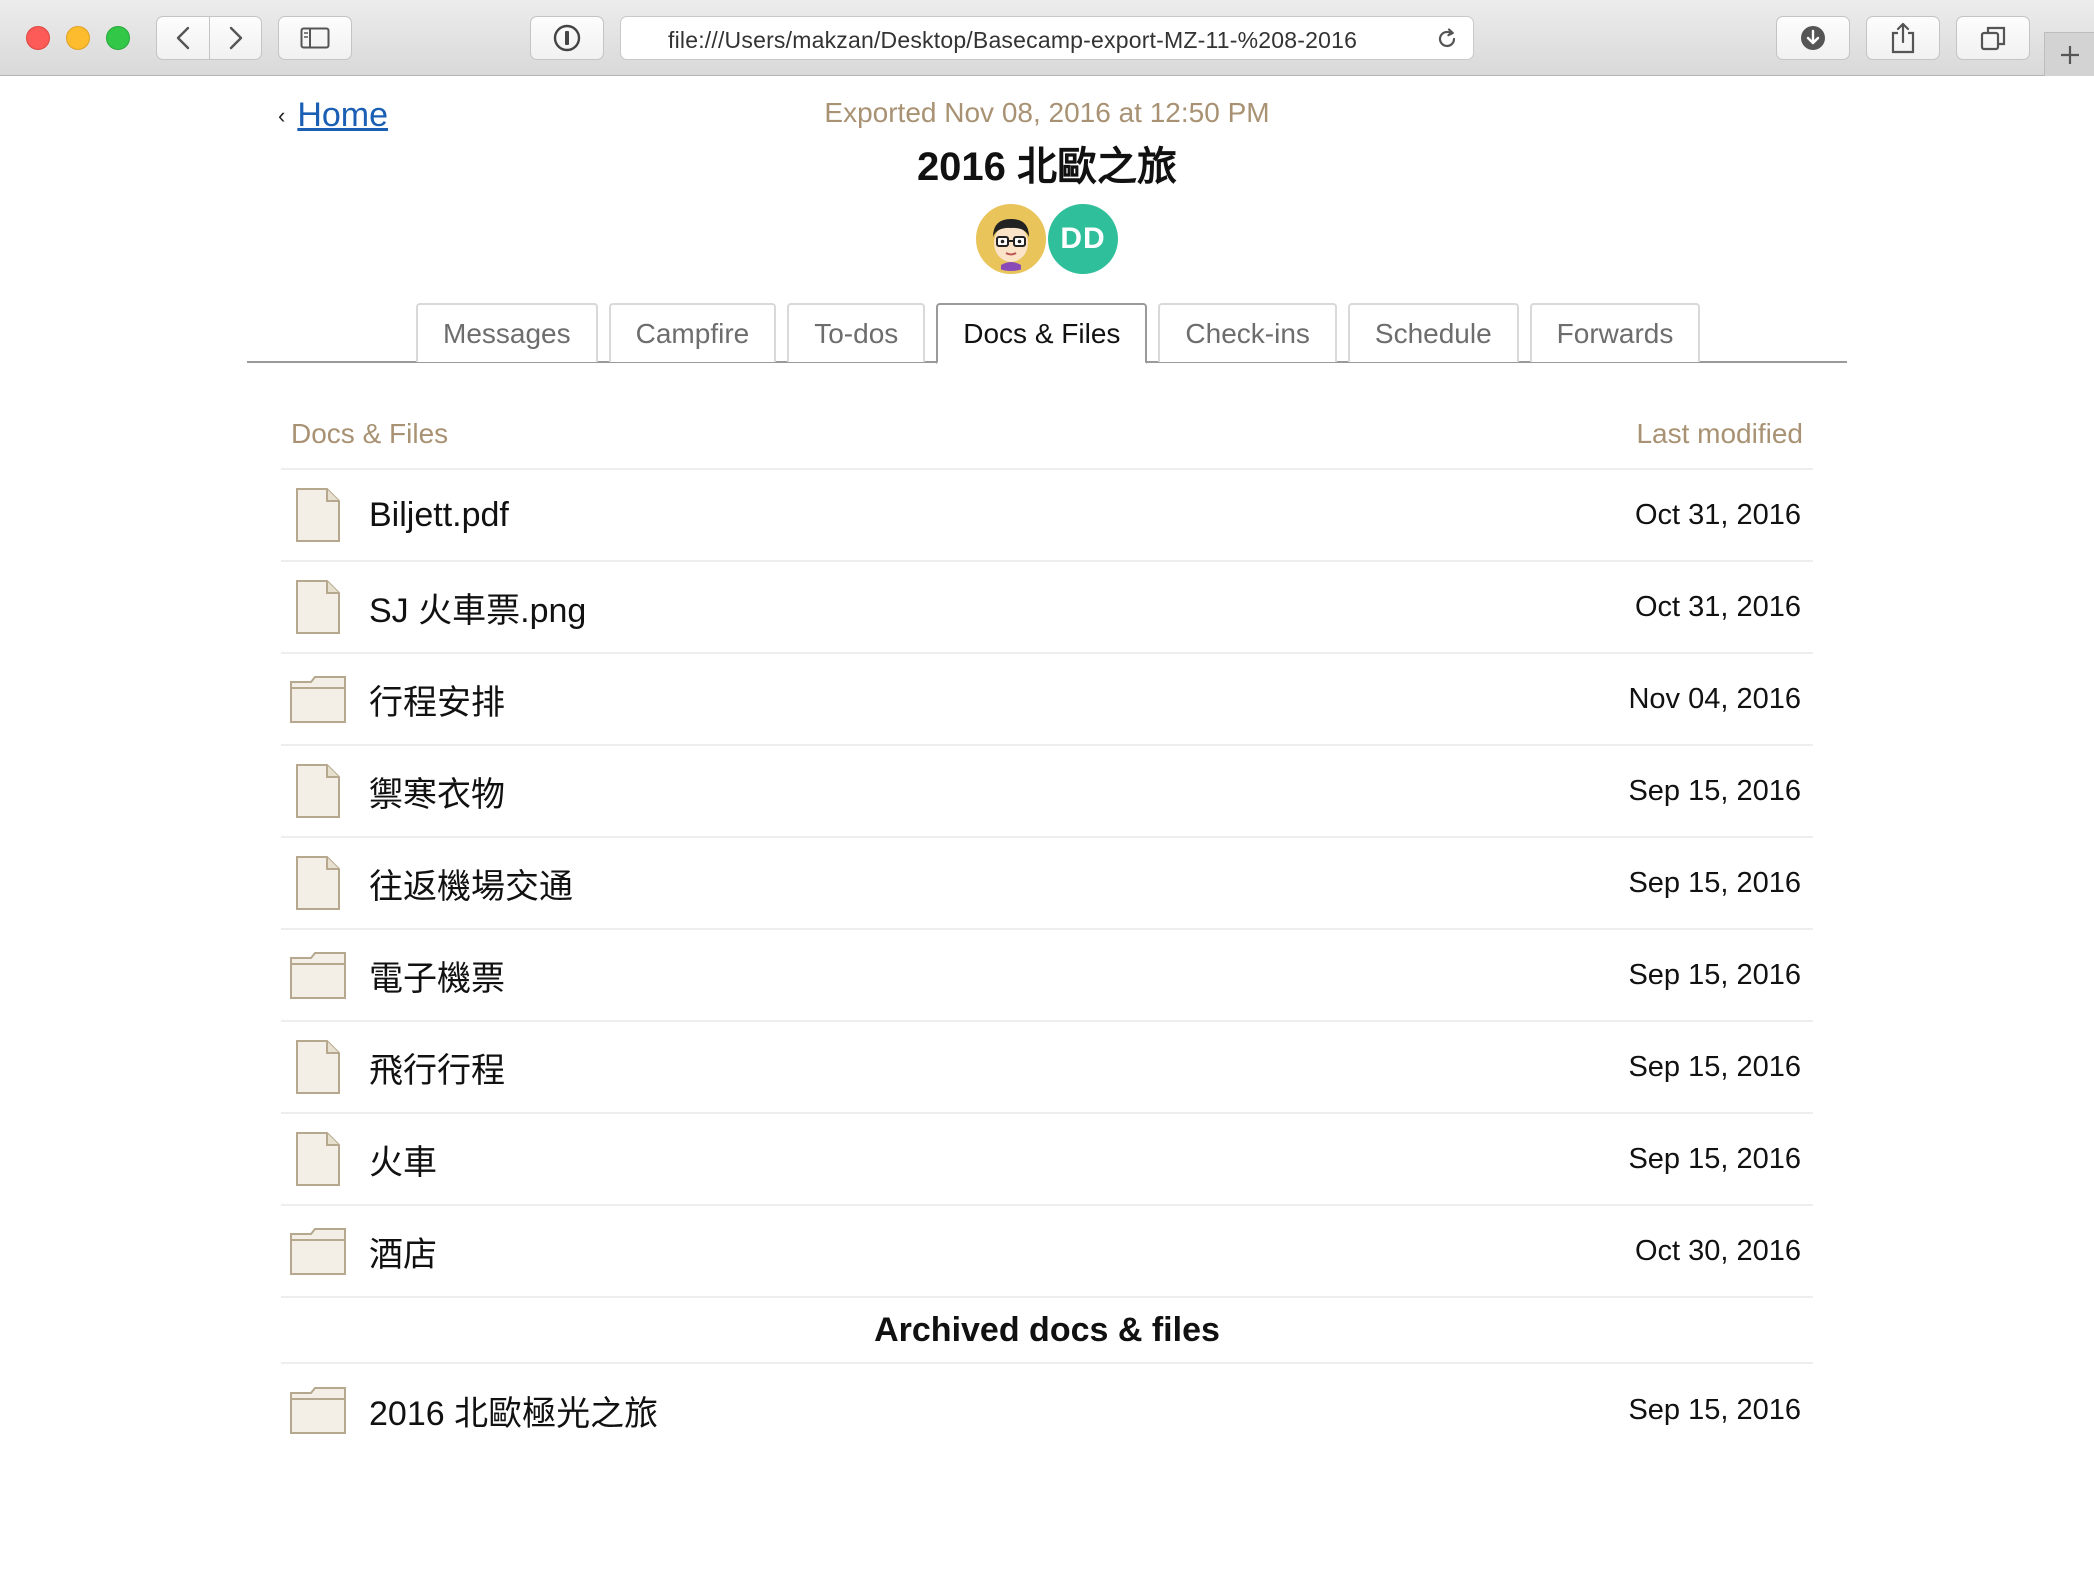 The image size is (2094, 1586). What do you see at coordinates (478, 610) in the screenshot?
I see `item-name: SJ 火車票.png` at bounding box center [478, 610].